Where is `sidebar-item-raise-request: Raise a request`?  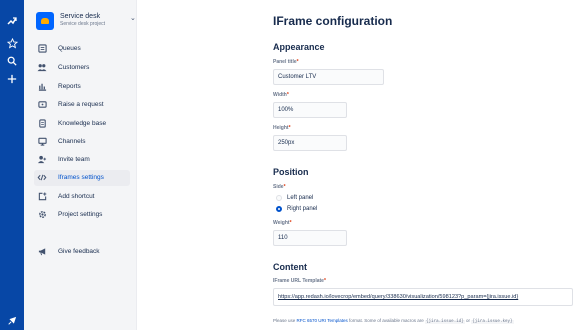
sidebar-item-raise-request: Raise a request is located at coordinates (82, 105).